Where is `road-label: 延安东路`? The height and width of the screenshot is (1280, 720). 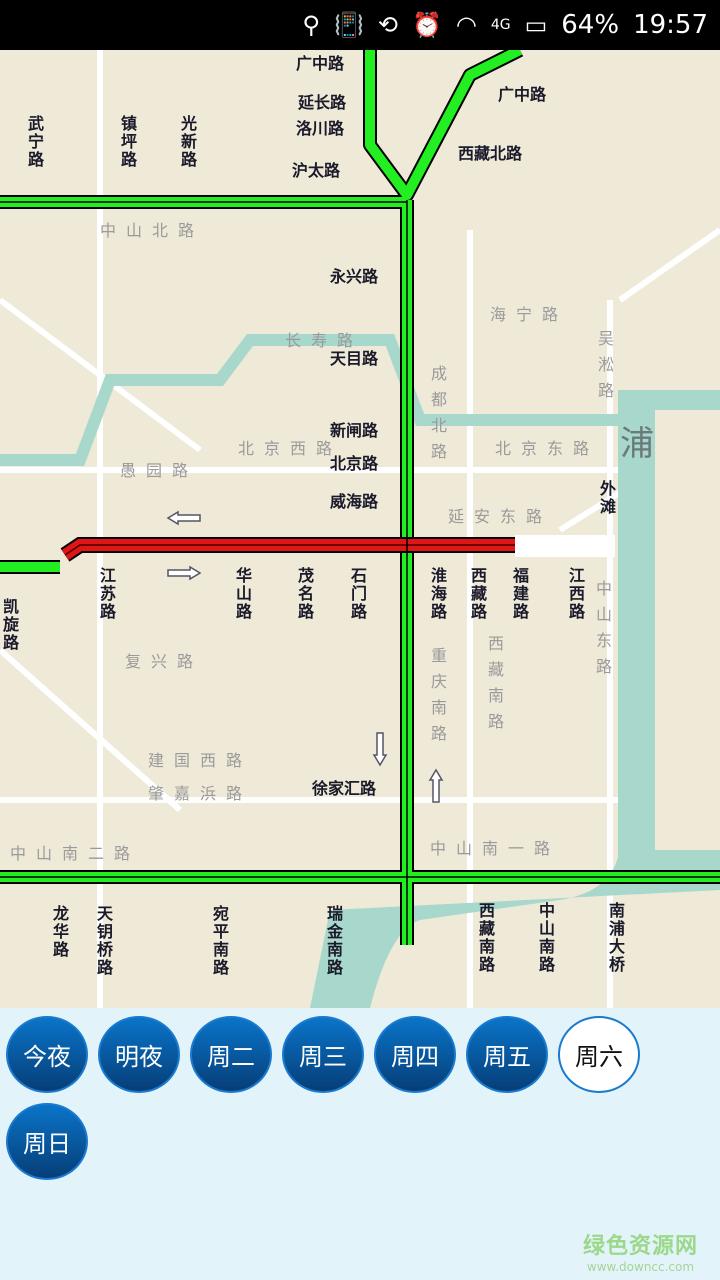
road-label: 延安东路 is located at coordinates (500, 516).